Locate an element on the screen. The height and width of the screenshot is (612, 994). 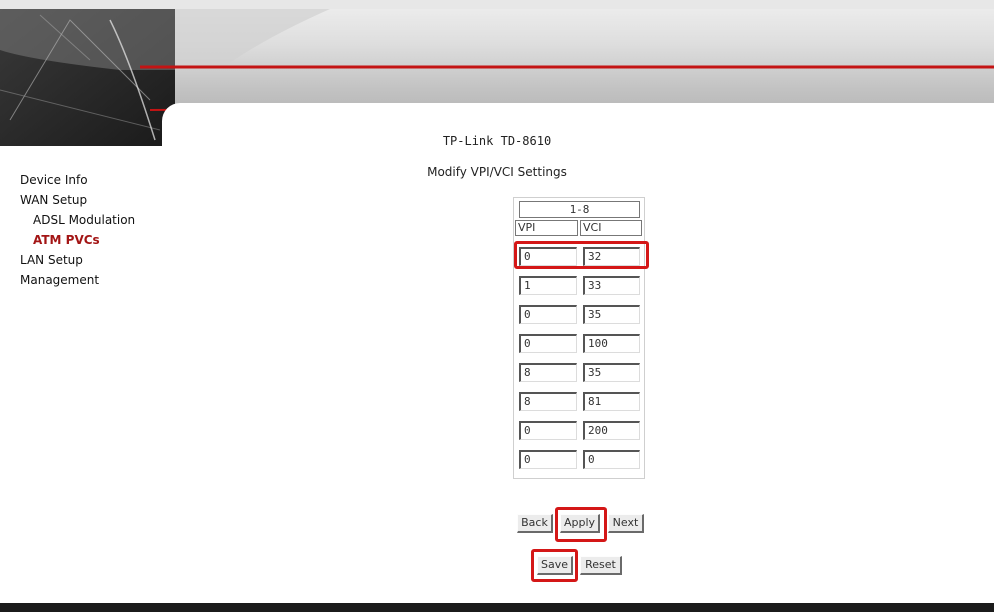
vci-input-7: 200 is located at coordinates (611, 430).